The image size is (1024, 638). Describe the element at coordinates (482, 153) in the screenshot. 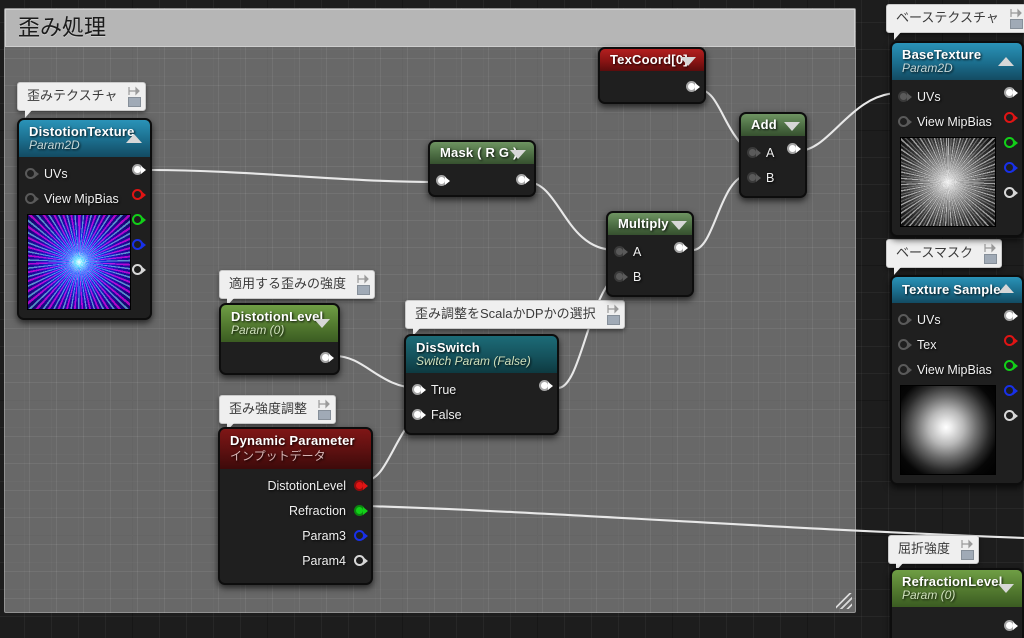

I see `node-header: Mask ( R G )` at that location.